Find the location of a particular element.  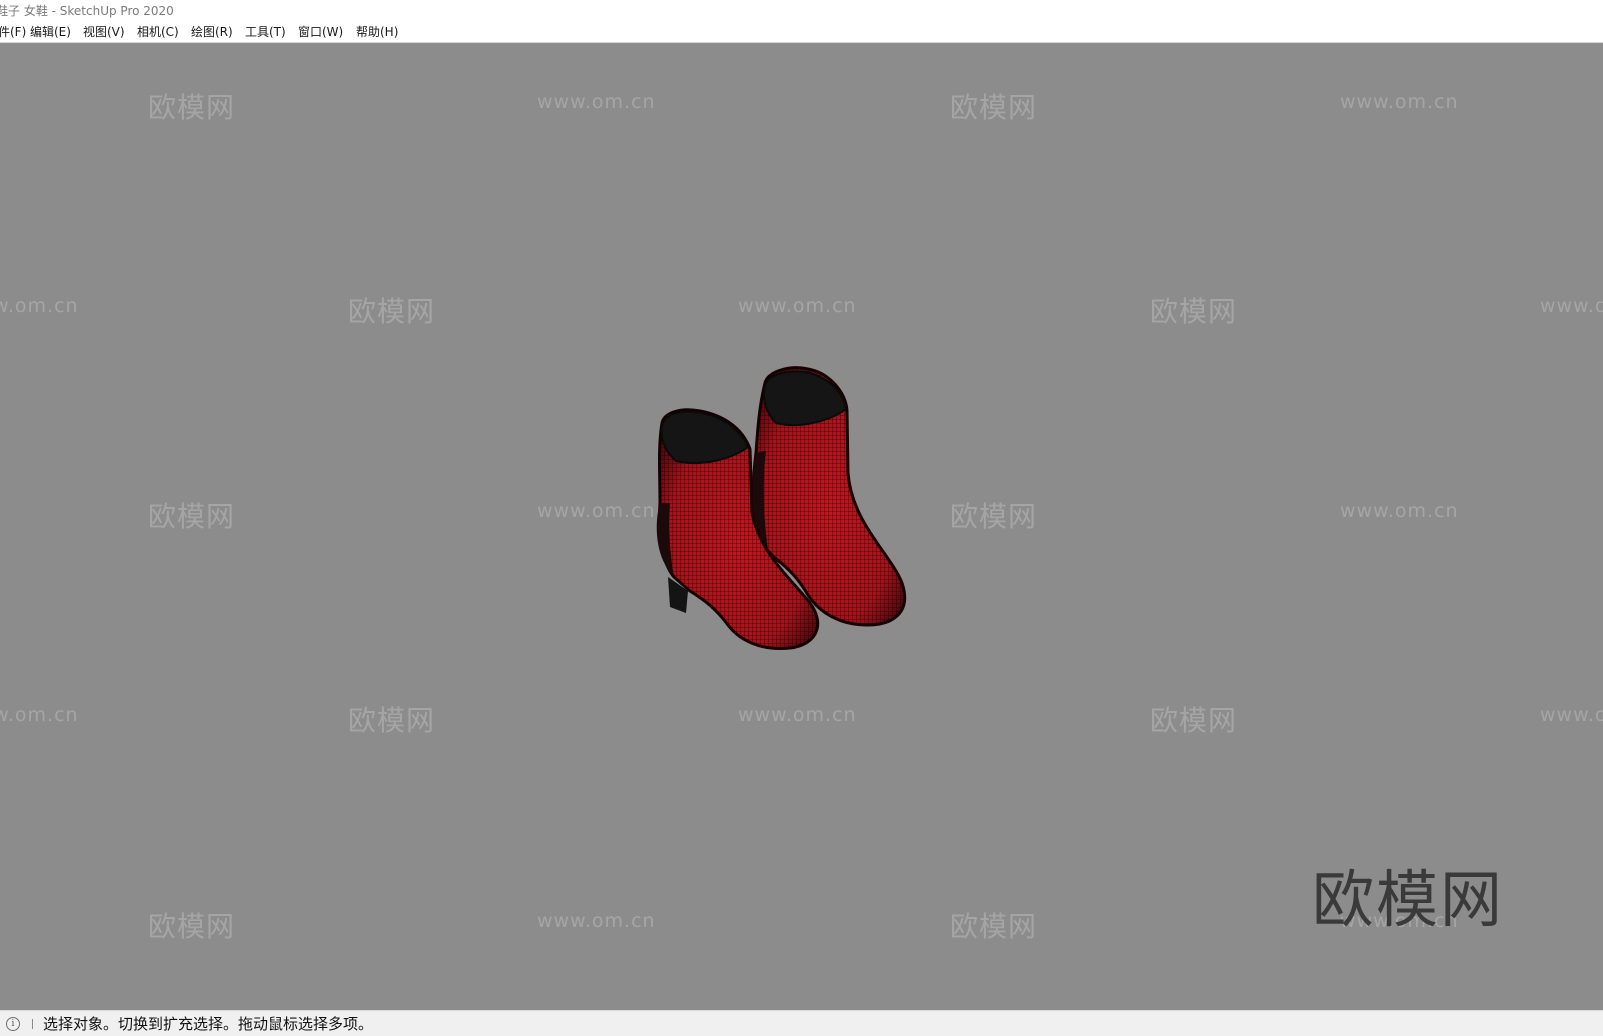

brand-logo: 欧模网 is located at coordinates (1408, 899).